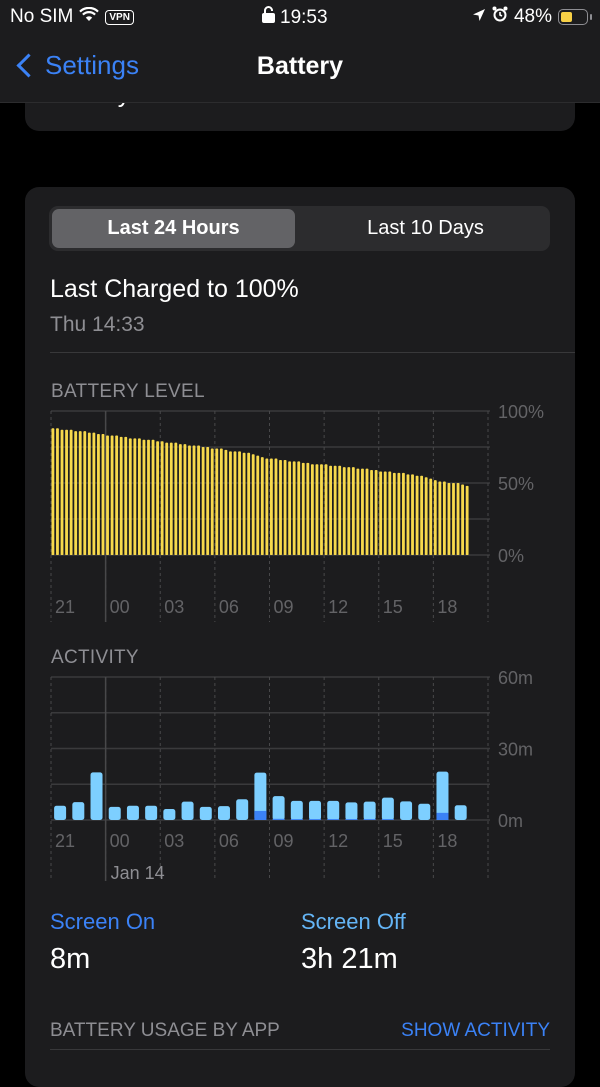 Image resolution: width=600 pixels, height=1087 pixels. What do you see at coordinates (70, 959) in the screenshot?
I see `screen-on-value: 8m` at bounding box center [70, 959].